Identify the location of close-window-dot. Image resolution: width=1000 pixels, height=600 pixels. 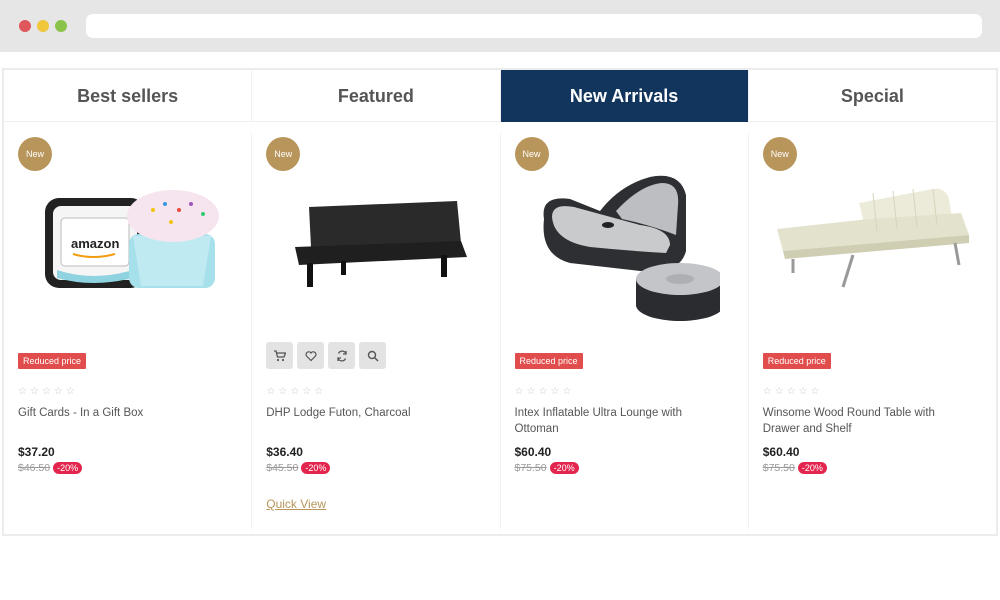
(25, 26).